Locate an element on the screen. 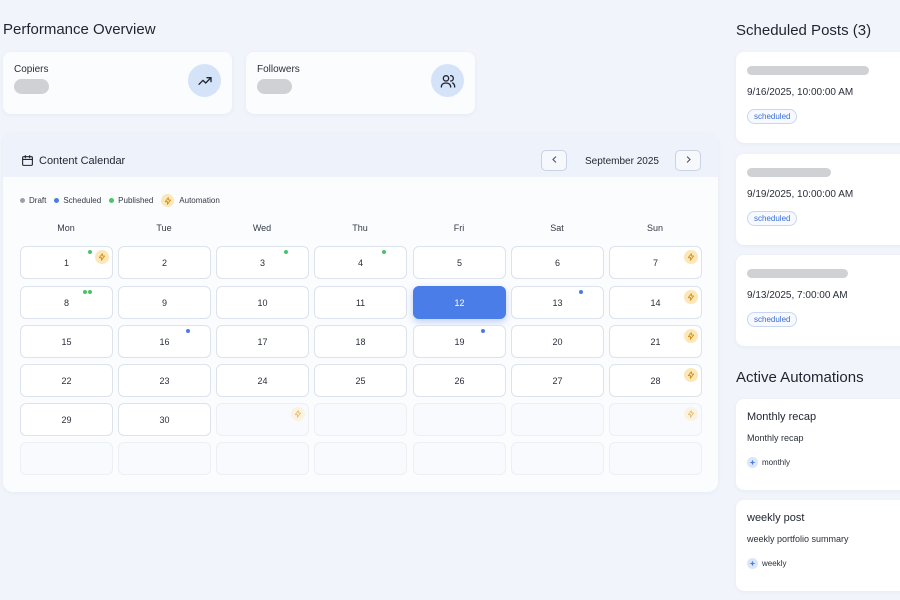 The width and height of the screenshot is (900, 600). calendar-day-25: 25 is located at coordinates (360, 380).